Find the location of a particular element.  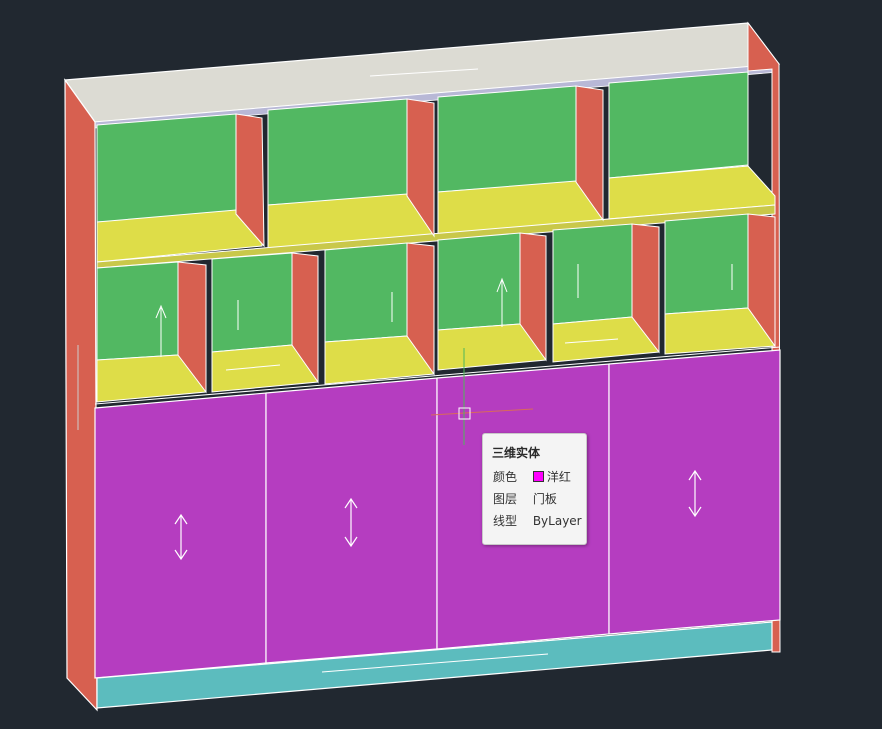

layer-value: 门板 is located at coordinates (544, 499).